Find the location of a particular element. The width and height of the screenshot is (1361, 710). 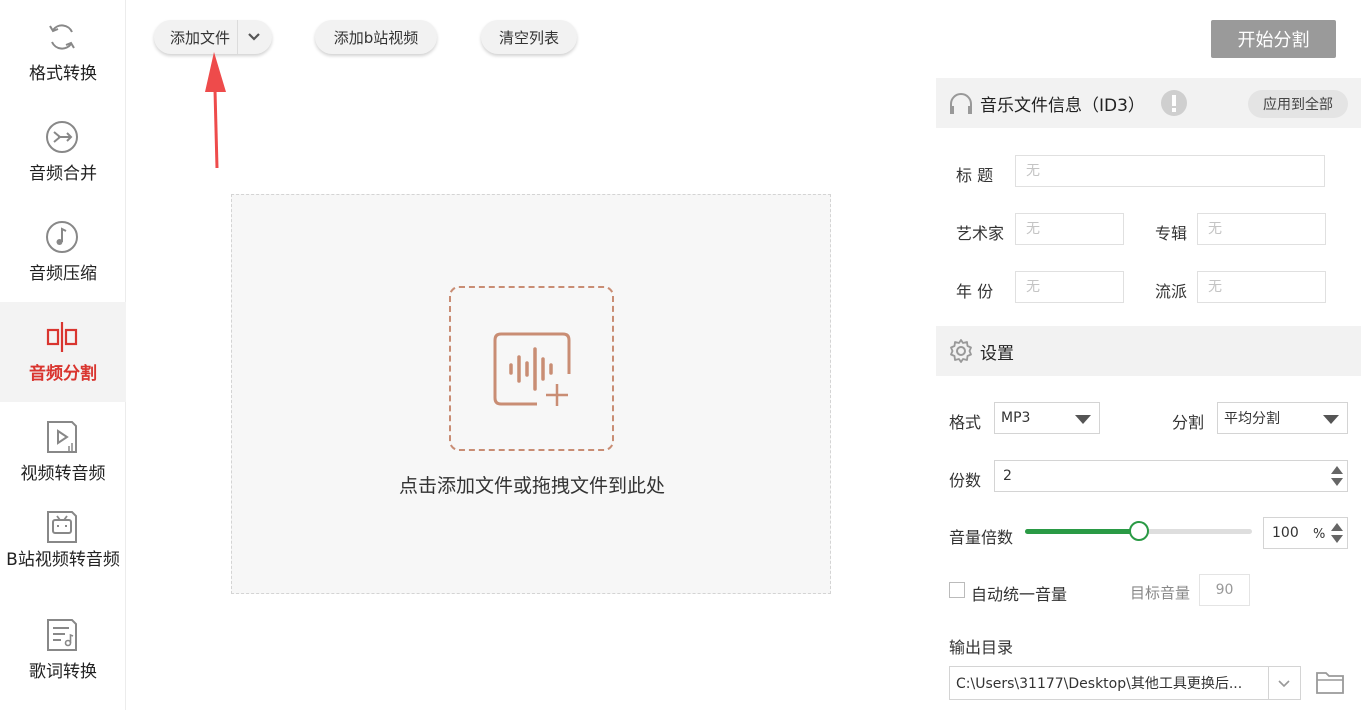

sidebar-item-label: 歌词转换 is located at coordinates (63, 672).